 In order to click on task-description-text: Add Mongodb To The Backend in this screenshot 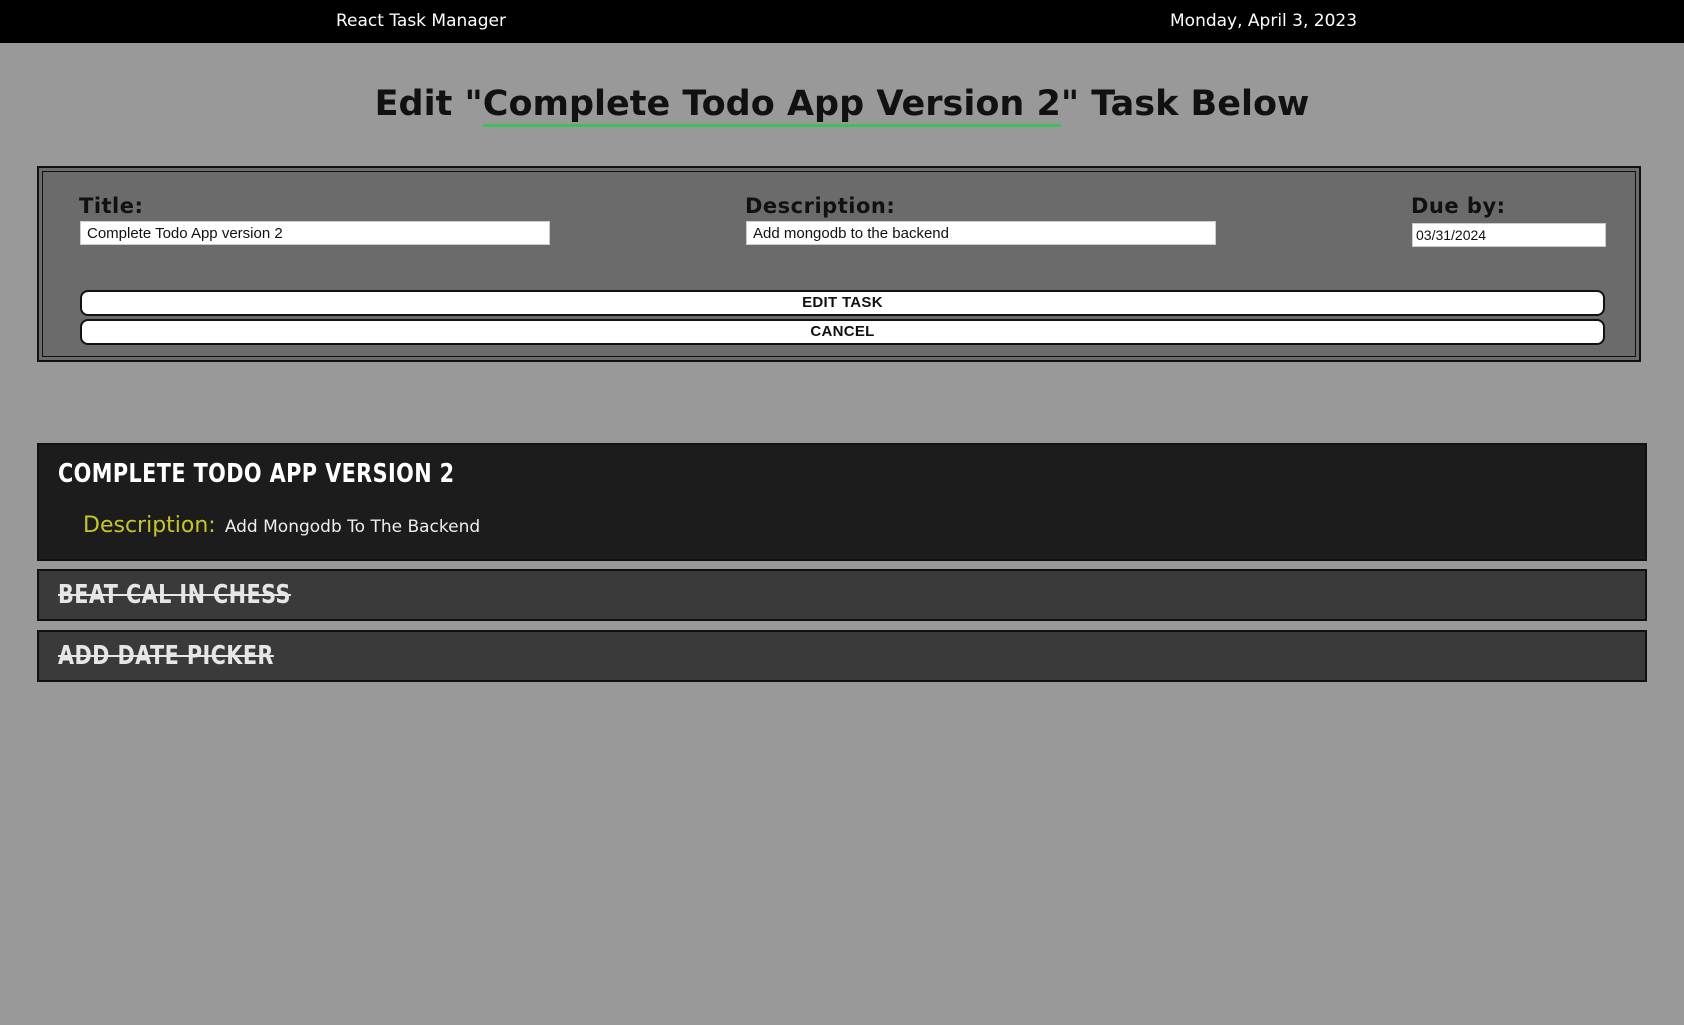, I will do `click(352, 527)`.